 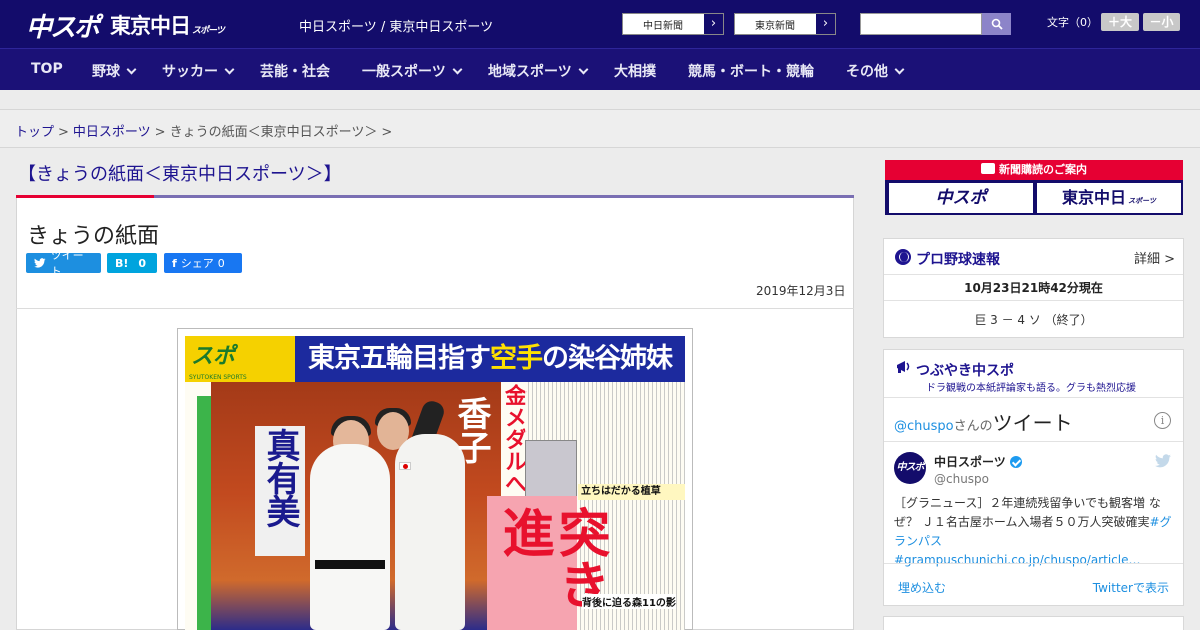 I want to click on nav-item-general-sports: 一般スポーツ, so click(x=412, y=71).